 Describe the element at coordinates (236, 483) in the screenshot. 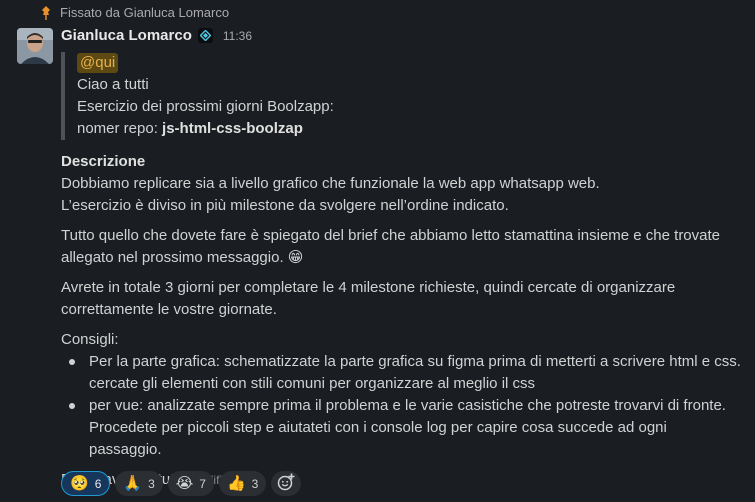

I see `thumbsup-emoji: 👍` at that location.